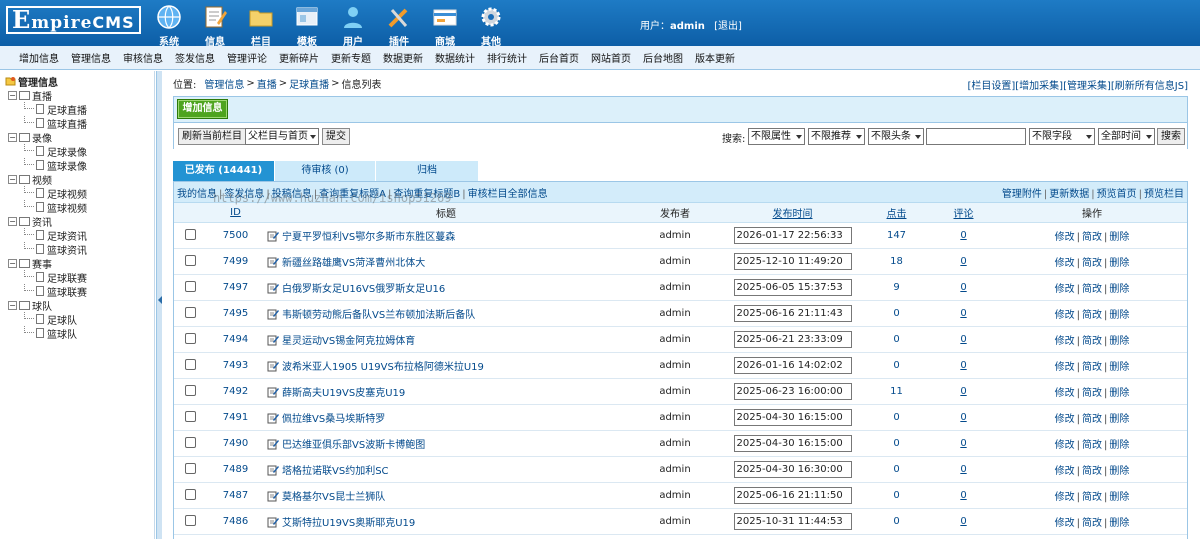 This screenshot has width=1200, height=539. Describe the element at coordinates (348, 523) in the screenshot. I see `row-title-link: 艾斯特拉U19VS奥斯耶克U19` at that location.